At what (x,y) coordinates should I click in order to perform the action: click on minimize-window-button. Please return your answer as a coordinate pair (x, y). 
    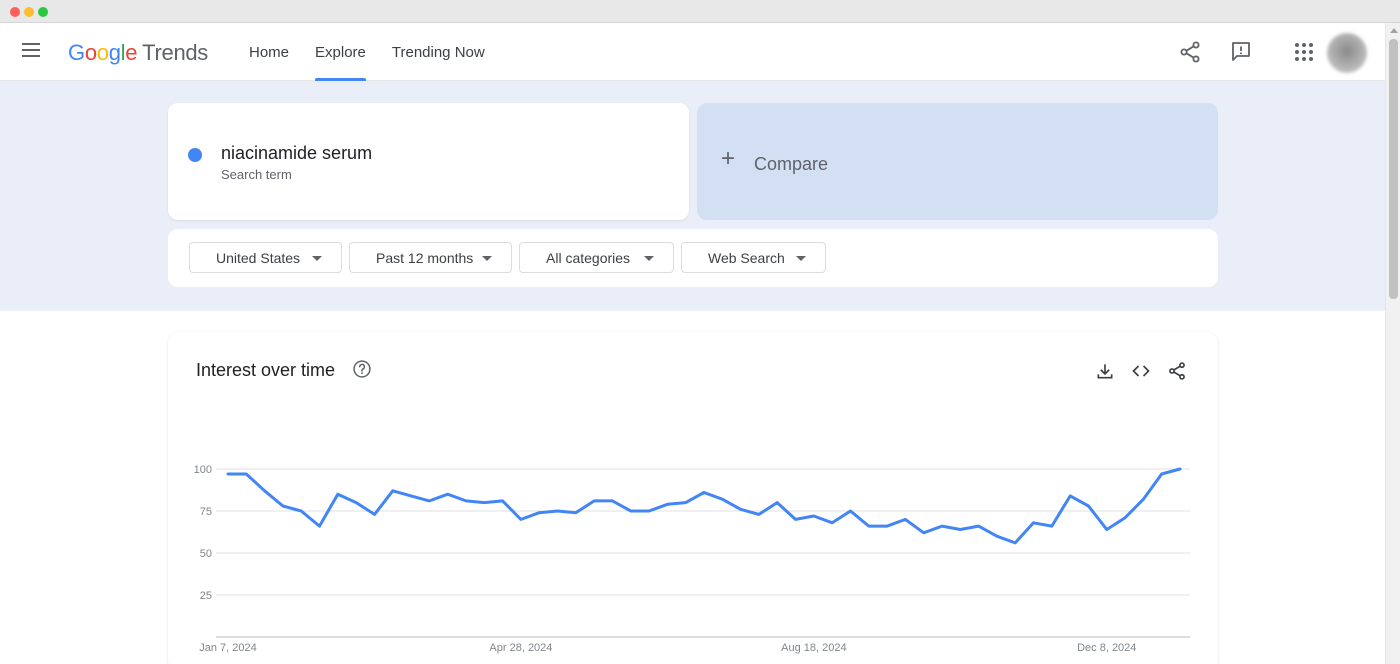
    Looking at the image, I should click on (29, 12).